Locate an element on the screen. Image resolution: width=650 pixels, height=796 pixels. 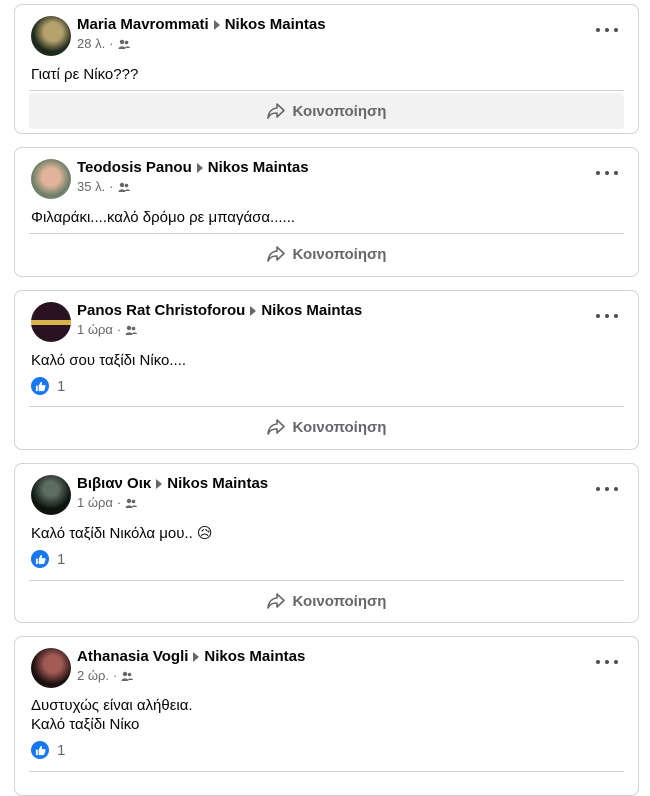
post-meta: 28 λ. · is located at coordinates (103, 43).